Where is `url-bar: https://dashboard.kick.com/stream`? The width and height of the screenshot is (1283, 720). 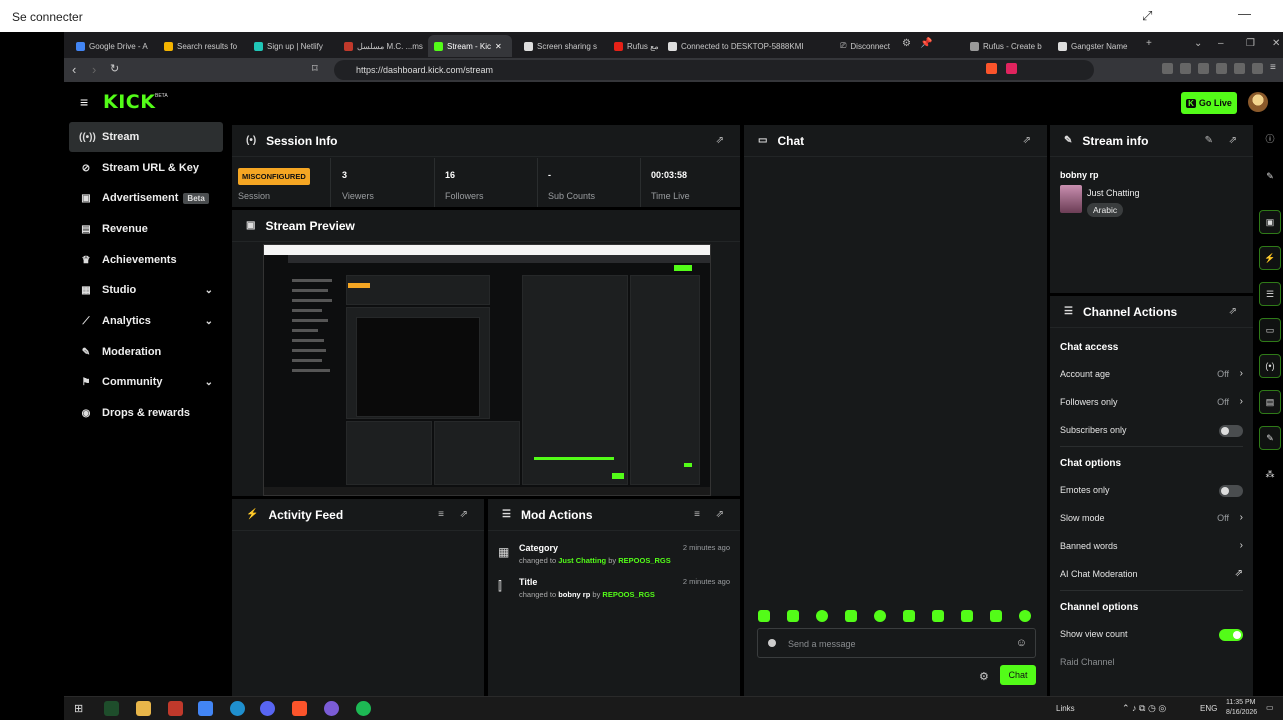
url-bar: https://dashboard.kick.com/stream is located at coordinates (714, 70).